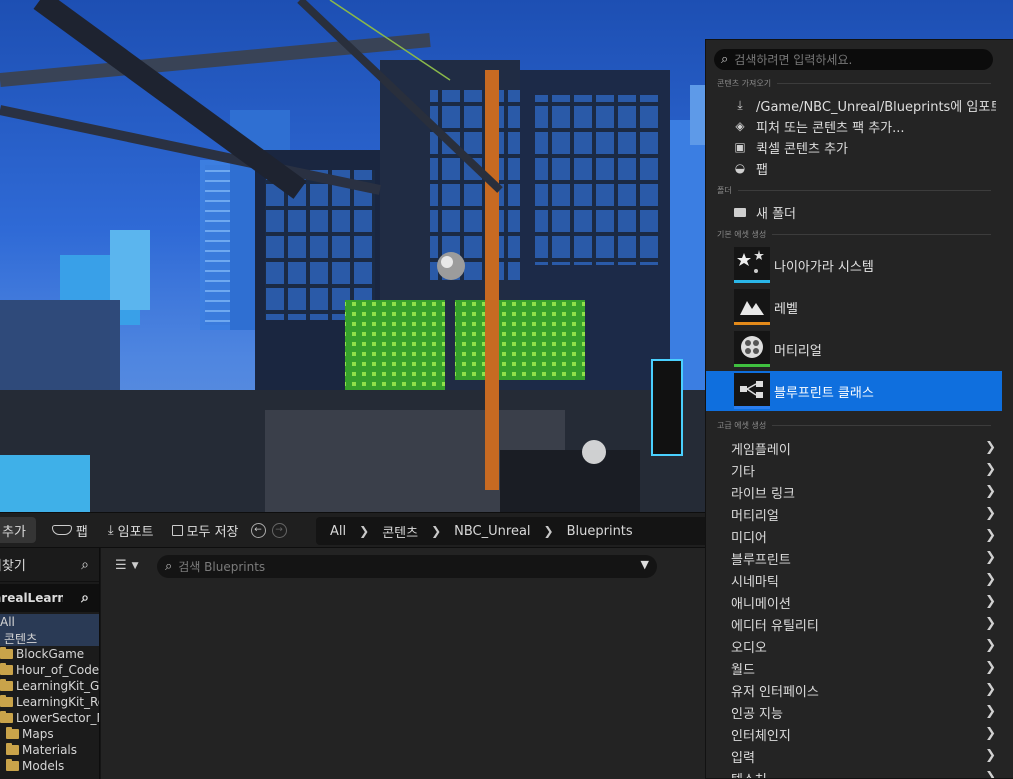 The height and width of the screenshot is (779, 1013). Describe the element at coordinates (49, 654) in the screenshot. I see `tree-item: BlockGame` at that location.